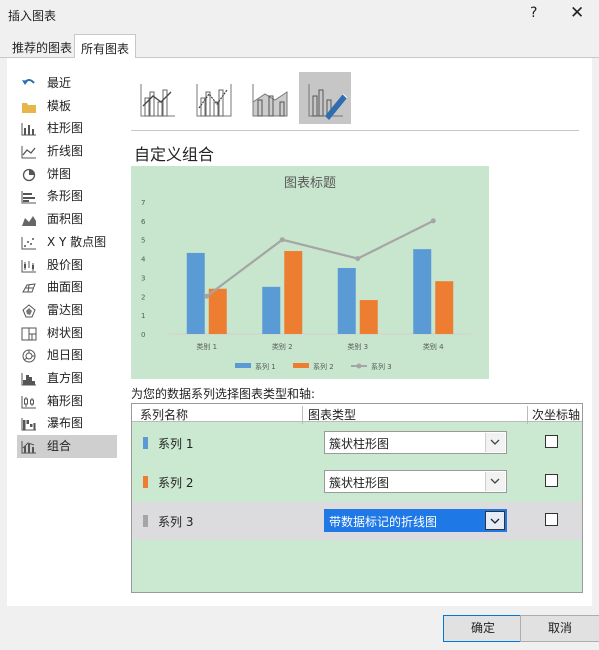 This screenshot has width=599, height=650. What do you see at coordinates (195, 293) in the screenshot?
I see `bar-系列1-1` at bounding box center [195, 293].